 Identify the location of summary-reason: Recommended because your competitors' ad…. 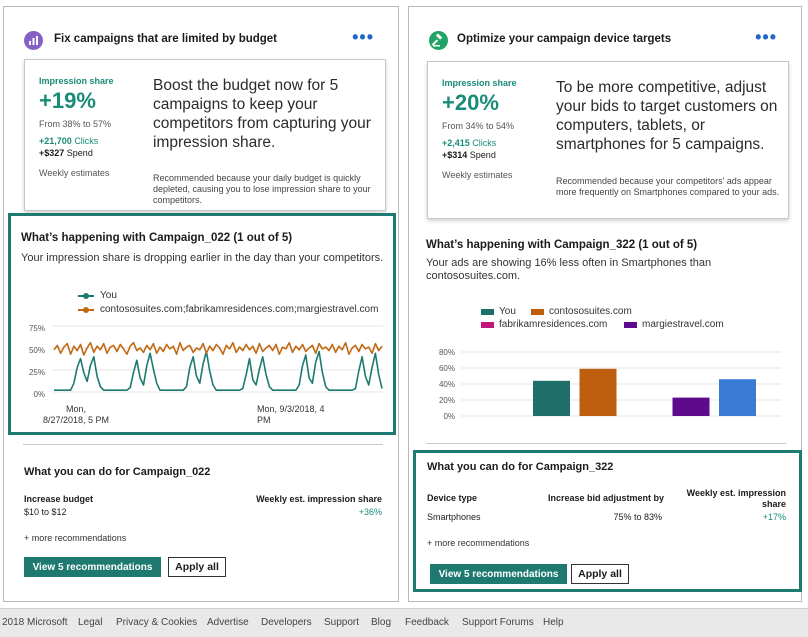
(668, 186).